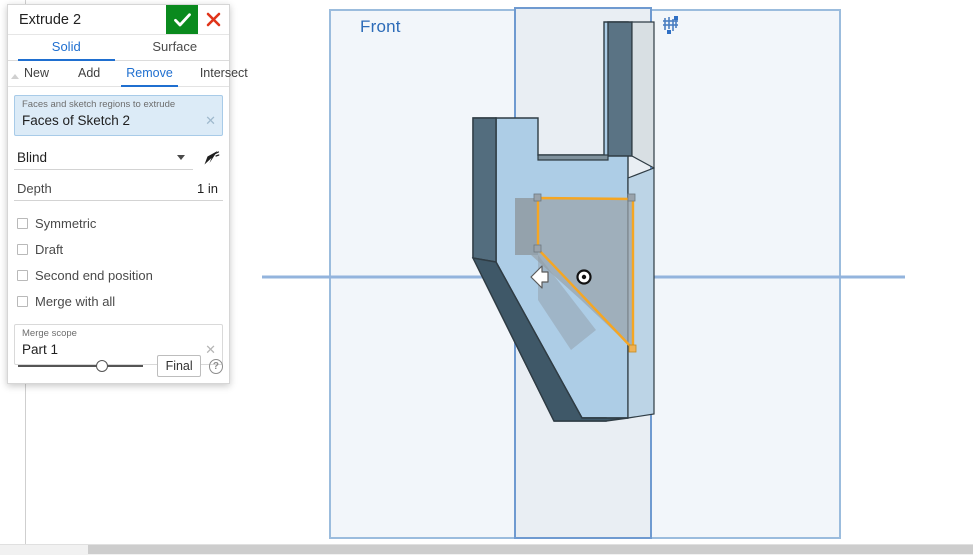 The image size is (973, 555). I want to click on plane-label: Front, so click(380, 26).